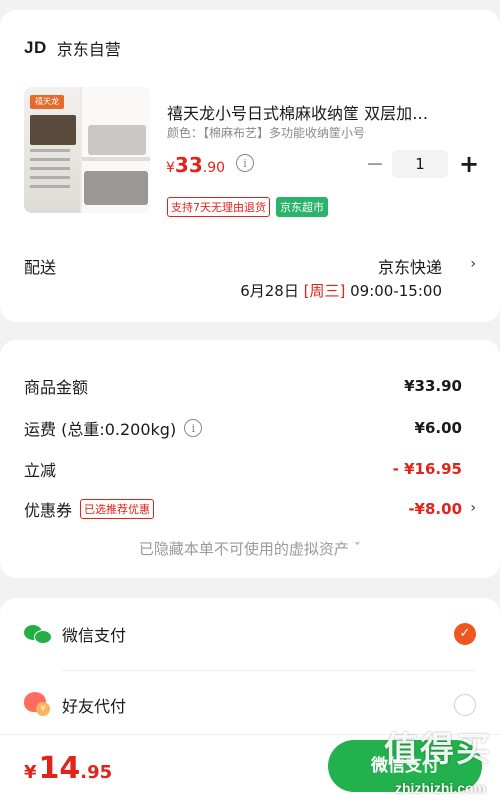 The width and height of the screenshot is (500, 806). I want to click on payment-option-label: 微信支付, so click(94, 635).